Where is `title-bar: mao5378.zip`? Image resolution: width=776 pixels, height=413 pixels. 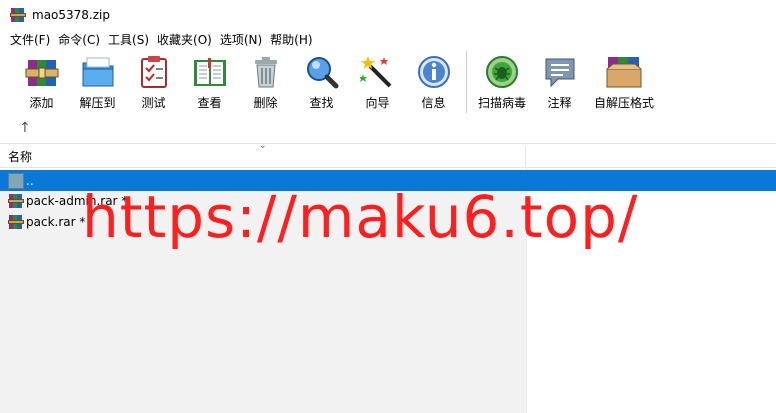 title-bar: mao5378.zip is located at coordinates (388, 14).